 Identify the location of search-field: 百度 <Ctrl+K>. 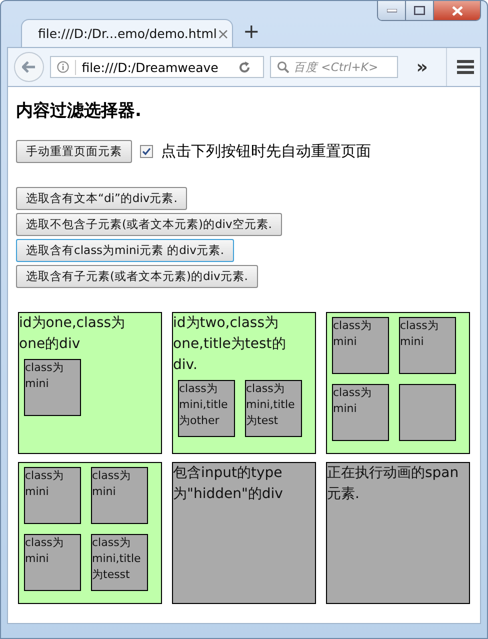
(334, 67).